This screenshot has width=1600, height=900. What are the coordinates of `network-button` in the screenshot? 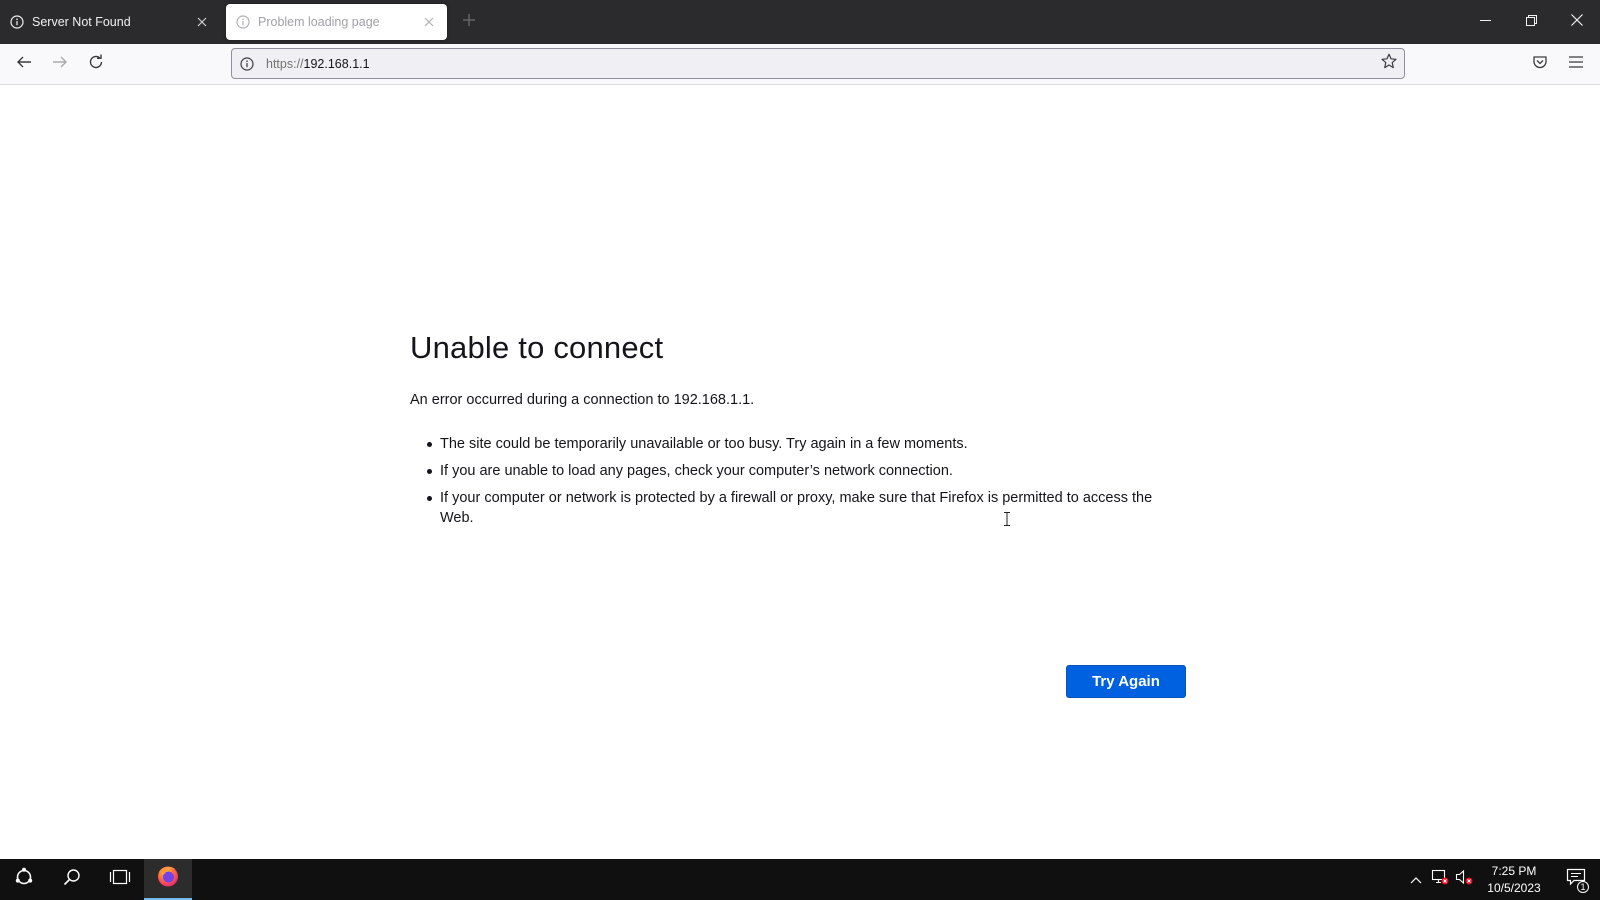 It's located at (1440, 879).